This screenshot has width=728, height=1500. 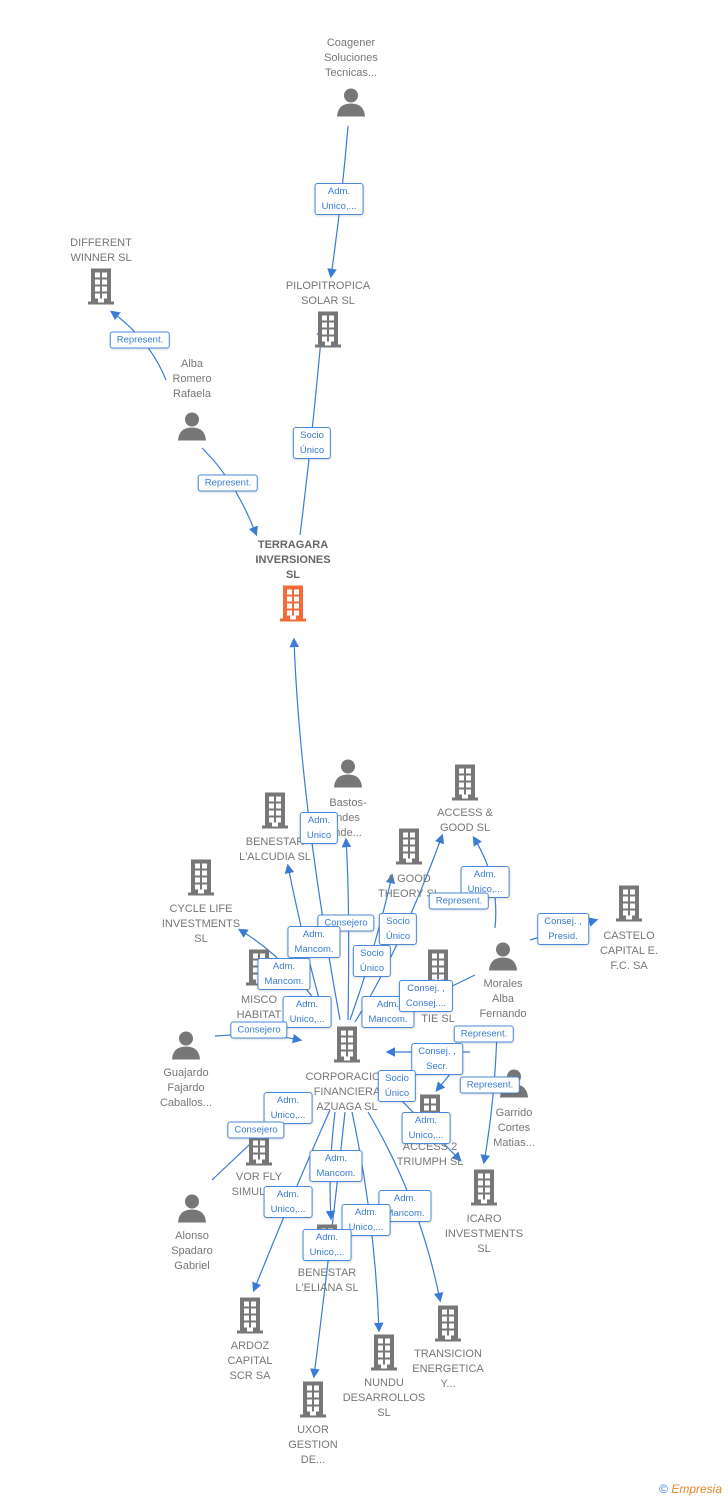 I want to click on node-label-icaro: ICARO INVESTMENTS SL, so click(x=484, y=1234).